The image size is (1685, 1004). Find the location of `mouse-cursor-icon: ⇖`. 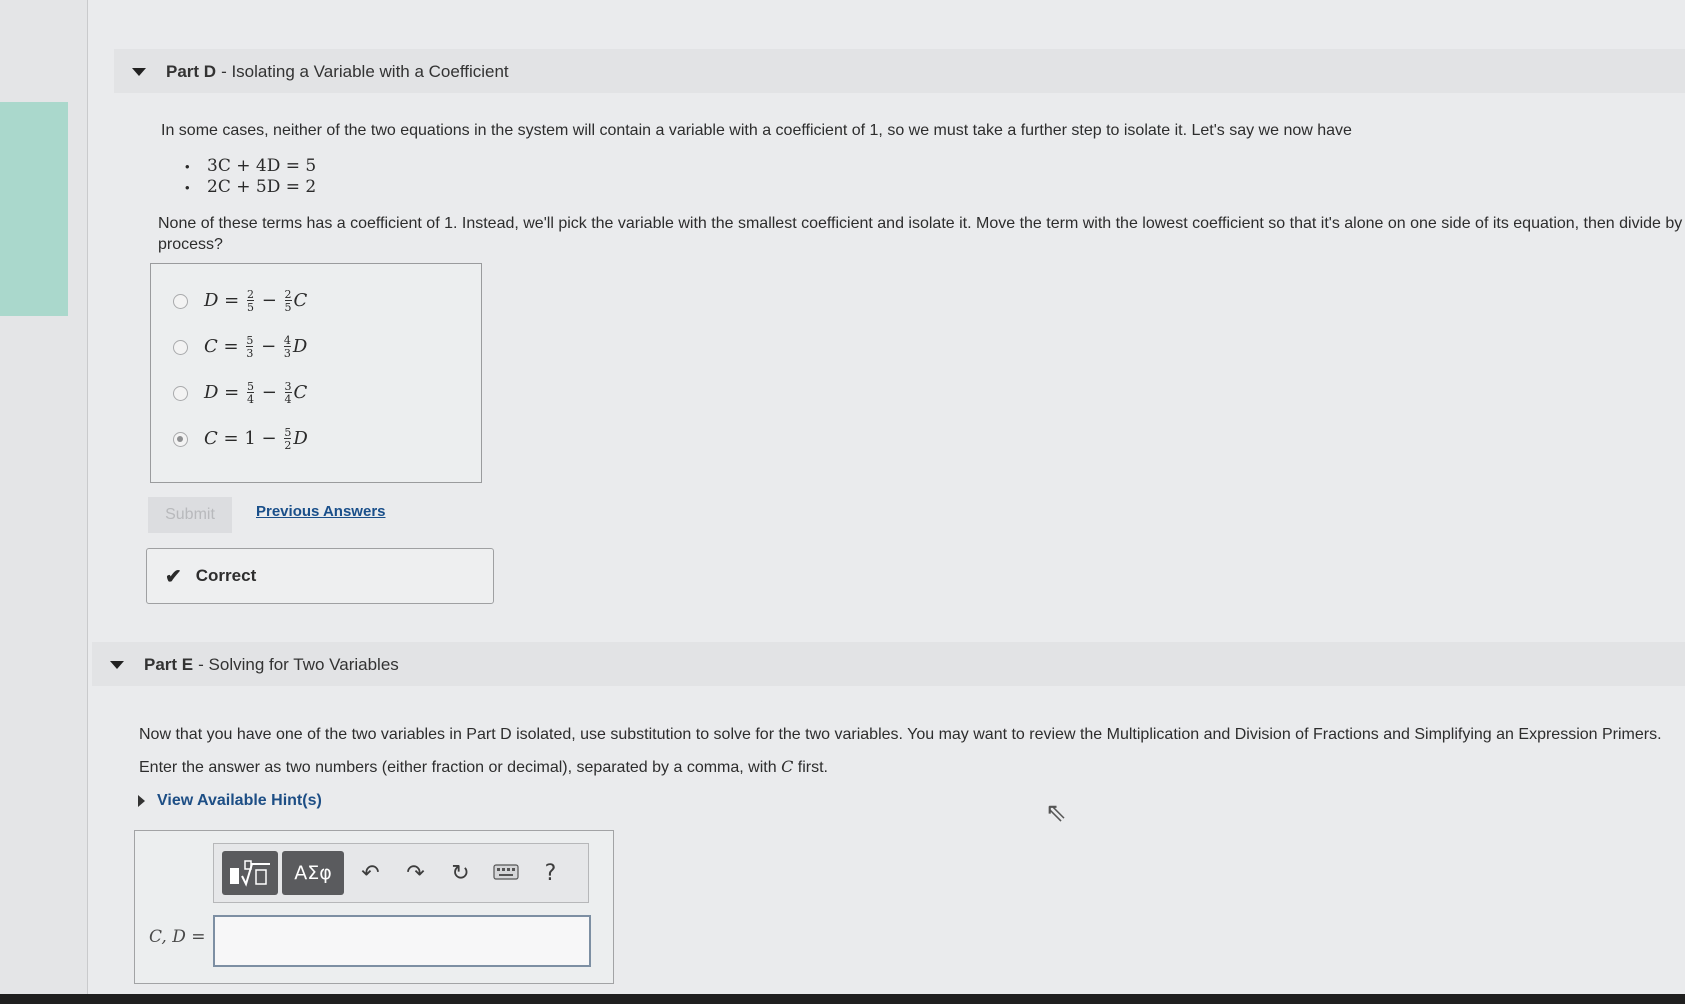

mouse-cursor-icon: ⇖ is located at coordinates (1056, 812).